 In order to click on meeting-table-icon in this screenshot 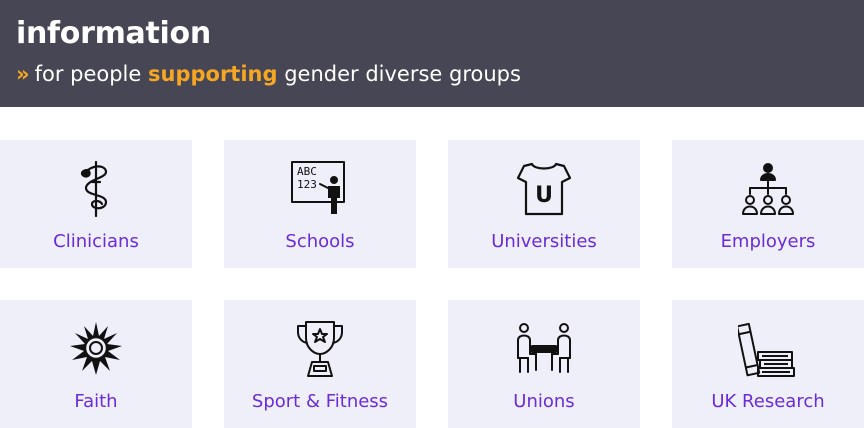, I will do `click(544, 348)`.